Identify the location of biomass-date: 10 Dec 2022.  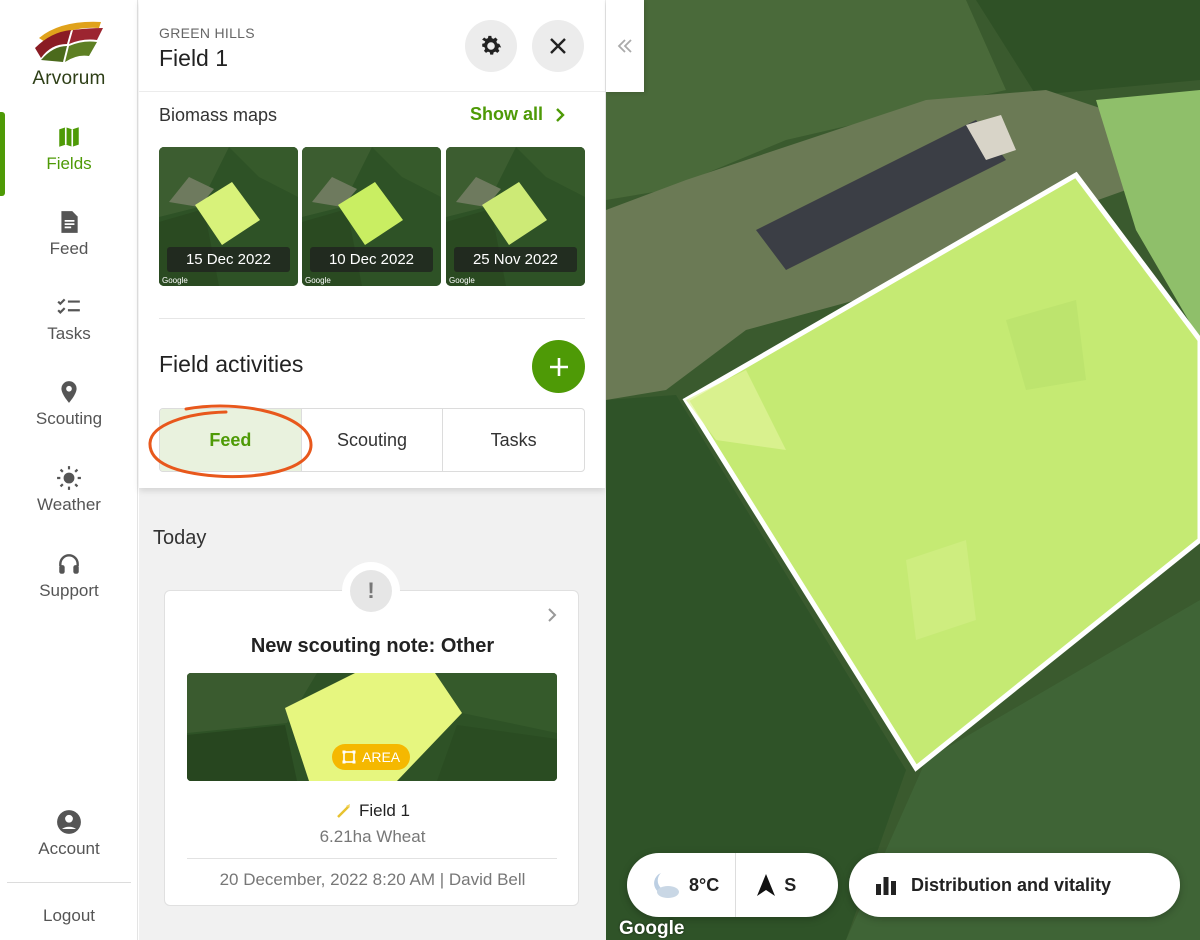
(371, 259).